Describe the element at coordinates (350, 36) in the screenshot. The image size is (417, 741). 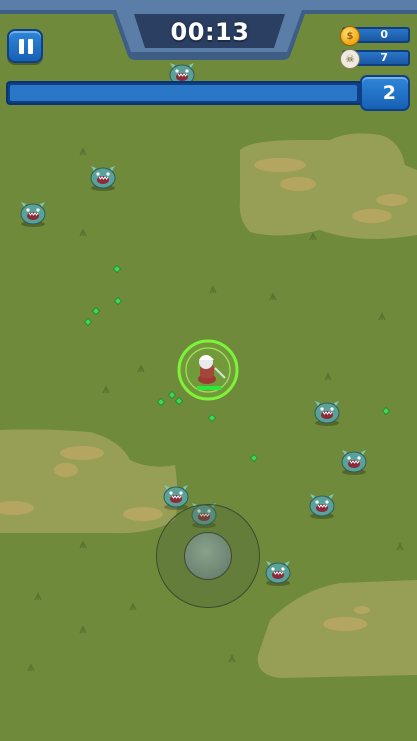
I see `coin-icon: $` at that location.